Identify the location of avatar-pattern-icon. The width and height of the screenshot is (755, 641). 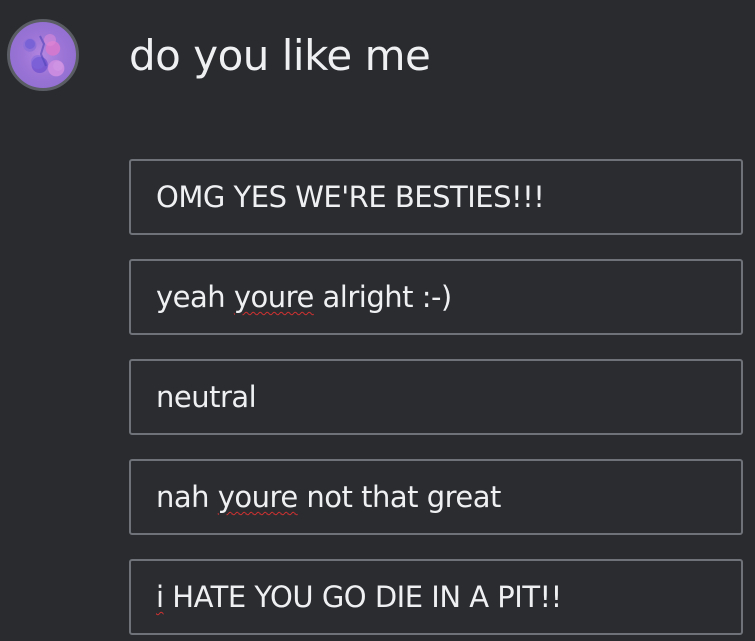
(44, 52).